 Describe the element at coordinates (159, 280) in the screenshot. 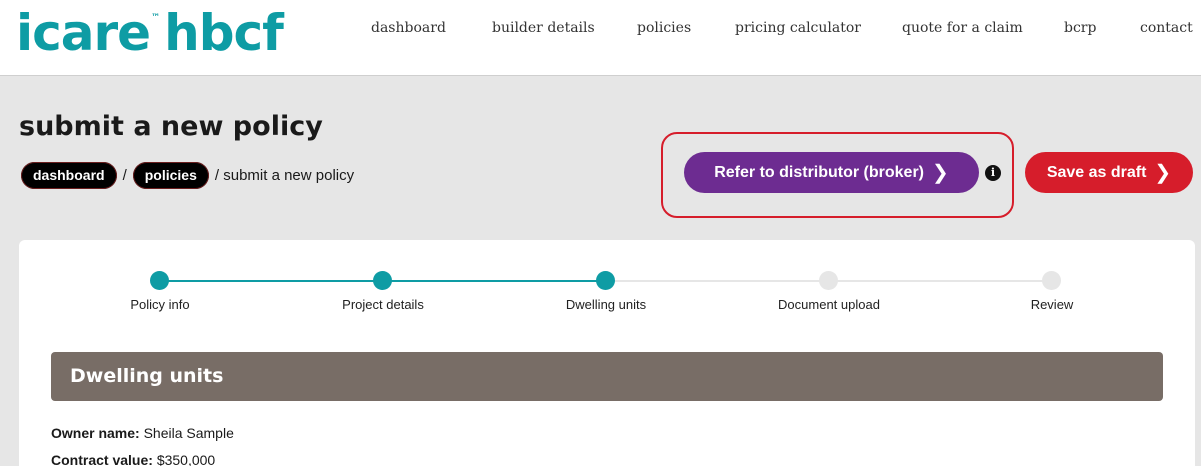

I see `step-dot-policy-info` at that location.